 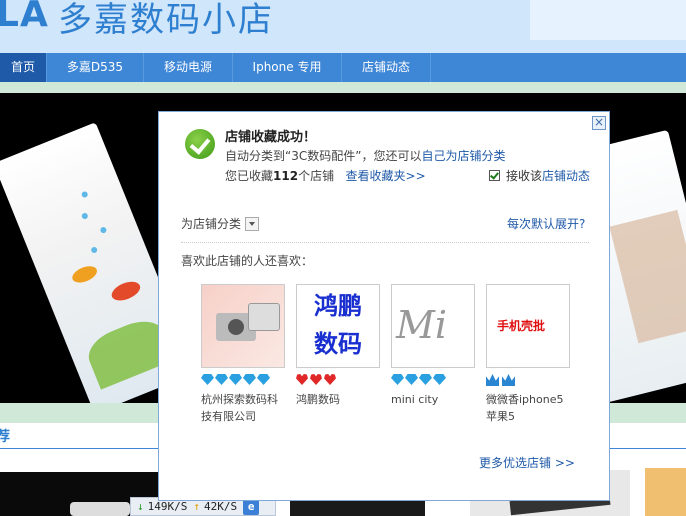 What do you see at coordinates (608, 20) in the screenshot?
I see `banner-band` at bounding box center [608, 20].